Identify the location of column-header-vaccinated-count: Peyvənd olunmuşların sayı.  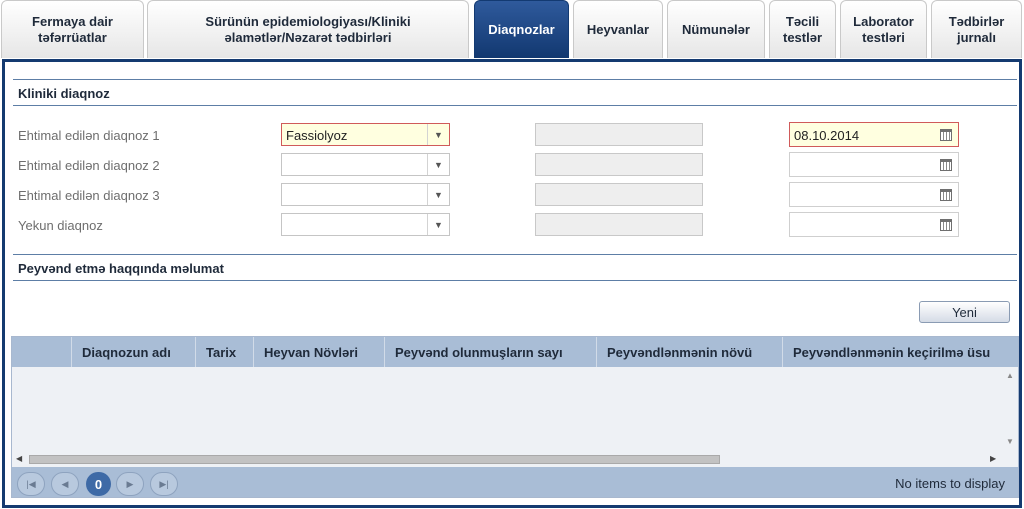
(491, 352).